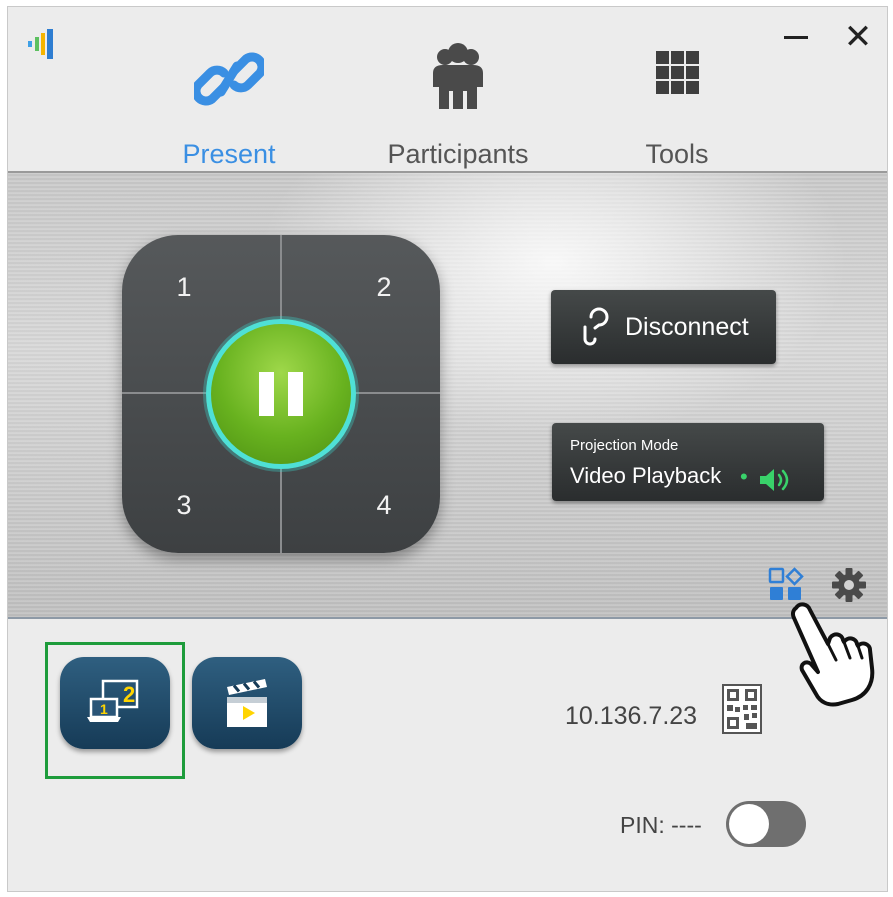 The height and width of the screenshot is (897, 893). Describe the element at coordinates (624, 445) in the screenshot. I see `projection-mode-title: Projection Mode` at that location.